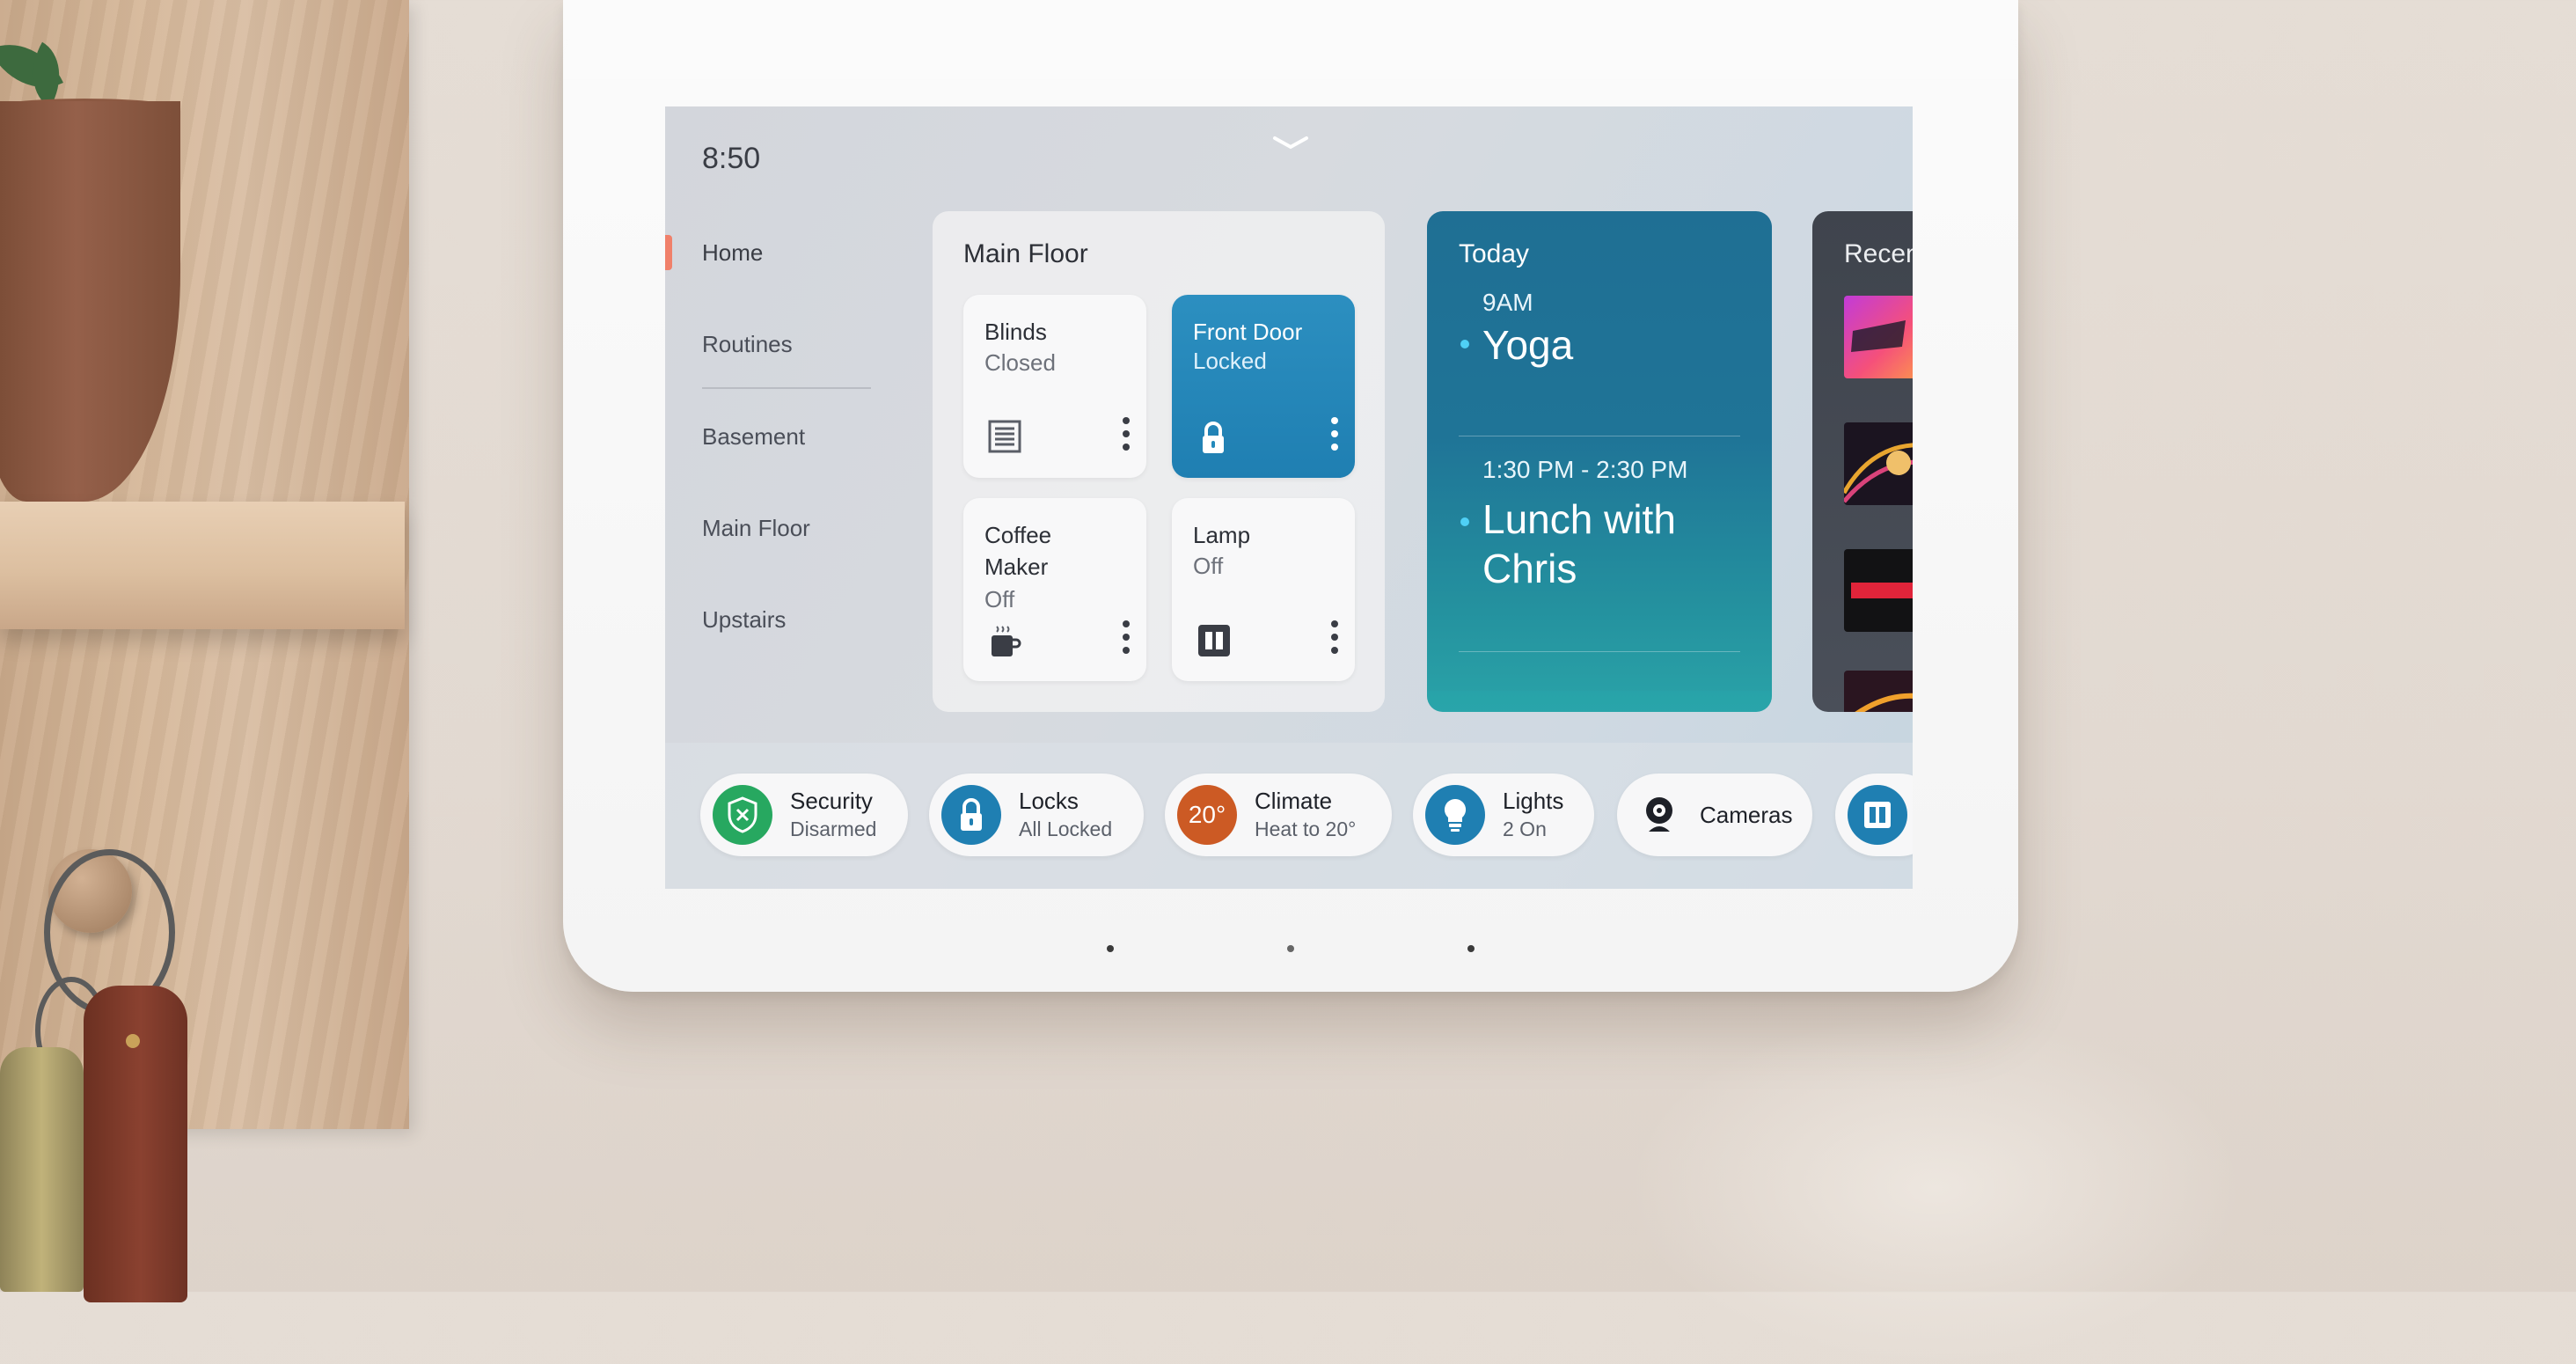  What do you see at coordinates (1263, 590) in the screenshot?
I see `device-tile-lamp: Lamp Off` at bounding box center [1263, 590].